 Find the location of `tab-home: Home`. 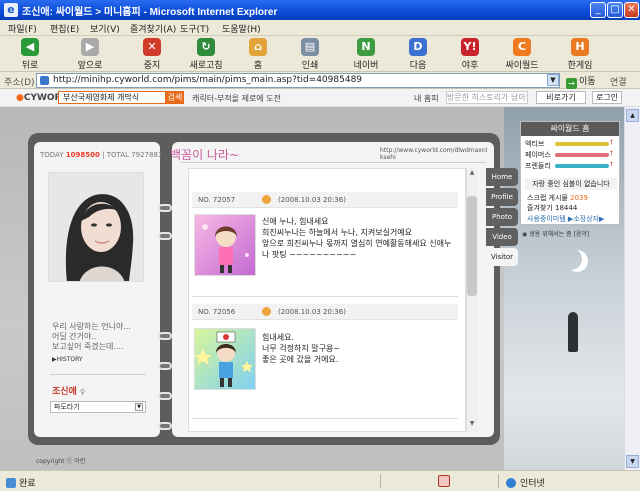

tab-home: Home is located at coordinates (502, 177).